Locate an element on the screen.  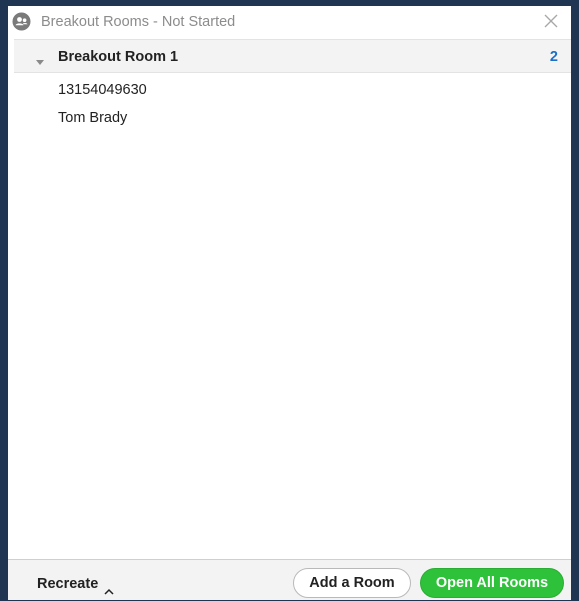
room-participant-count: 2 is located at coordinates (553, 57).